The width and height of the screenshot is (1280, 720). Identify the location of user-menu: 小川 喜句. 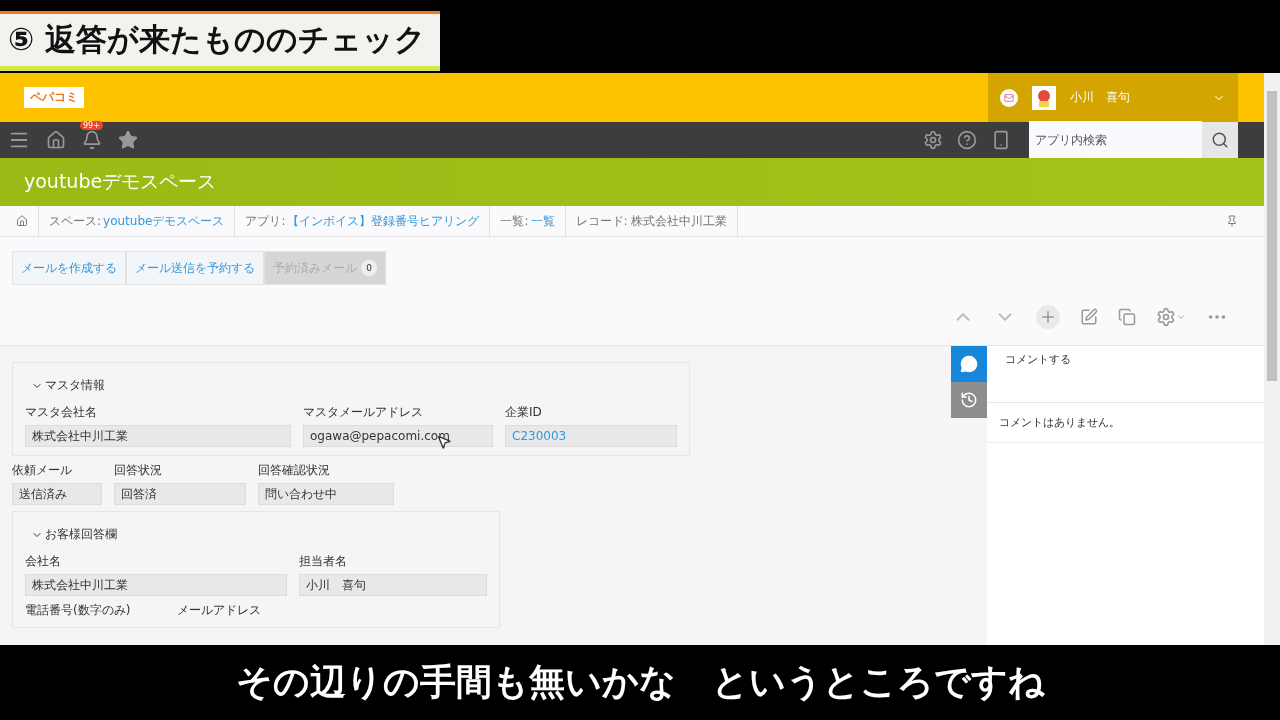
(1113, 97).